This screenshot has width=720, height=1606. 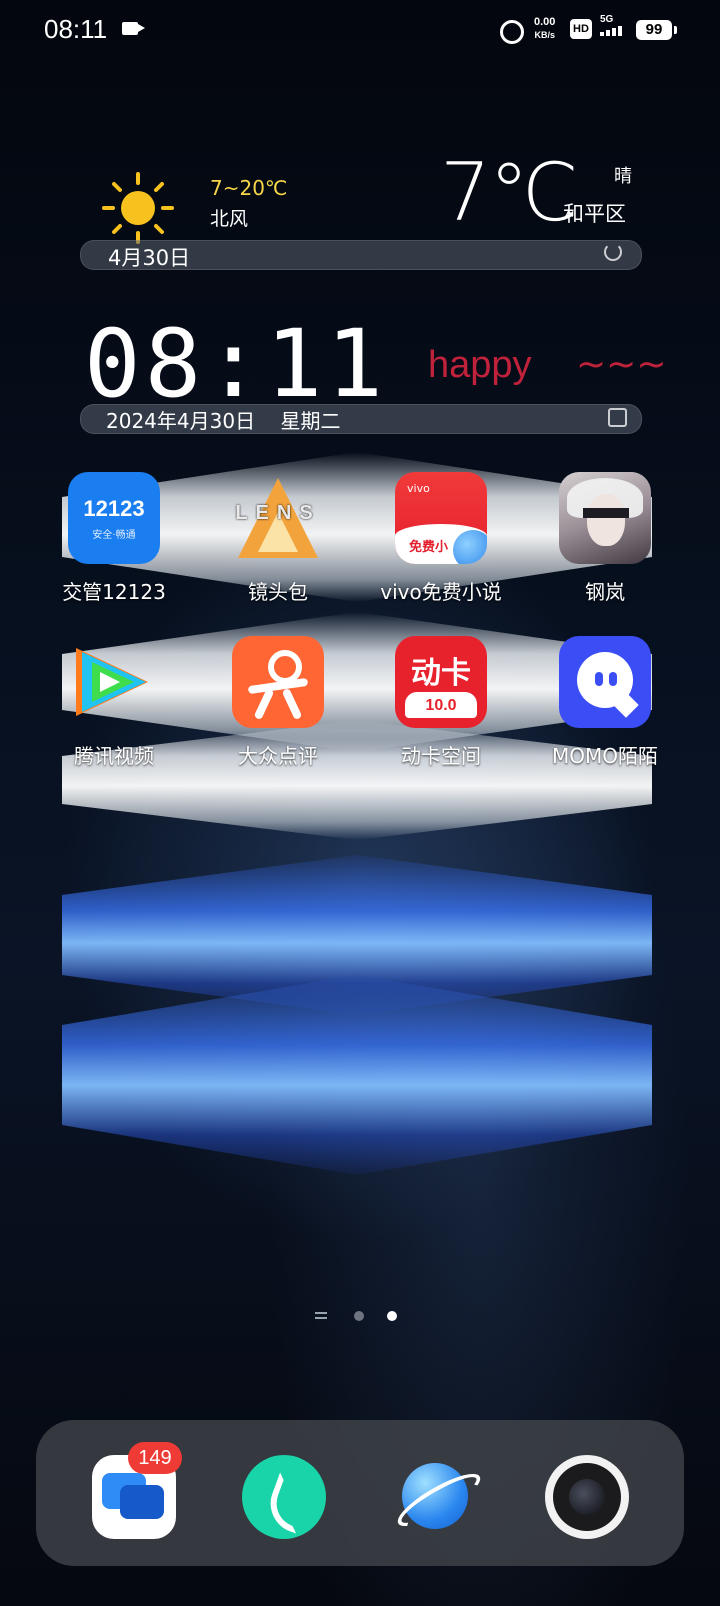 What do you see at coordinates (605, 518) in the screenshot?
I see `app-ganglan-icon` at bounding box center [605, 518].